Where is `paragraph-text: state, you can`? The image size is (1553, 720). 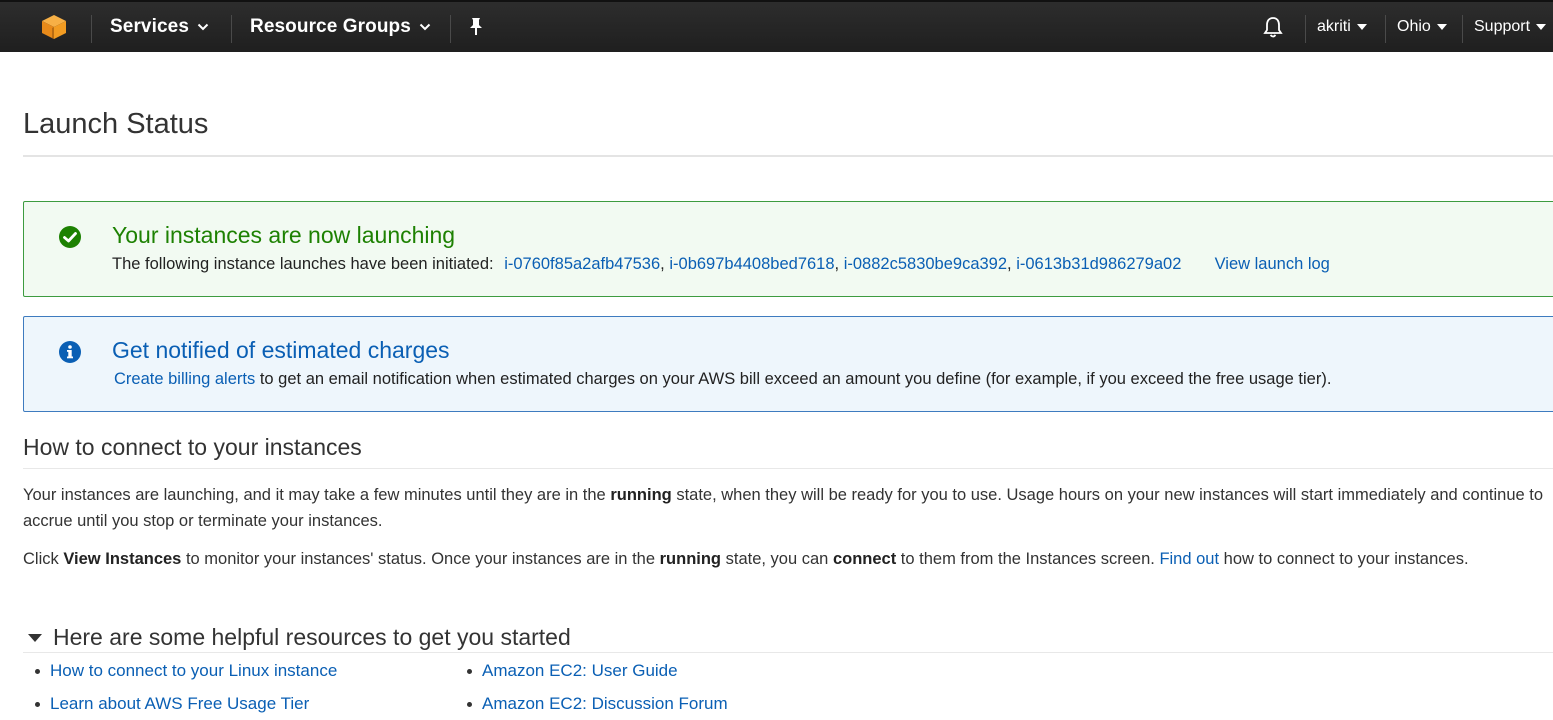
paragraph-text: state, you can is located at coordinates (777, 559).